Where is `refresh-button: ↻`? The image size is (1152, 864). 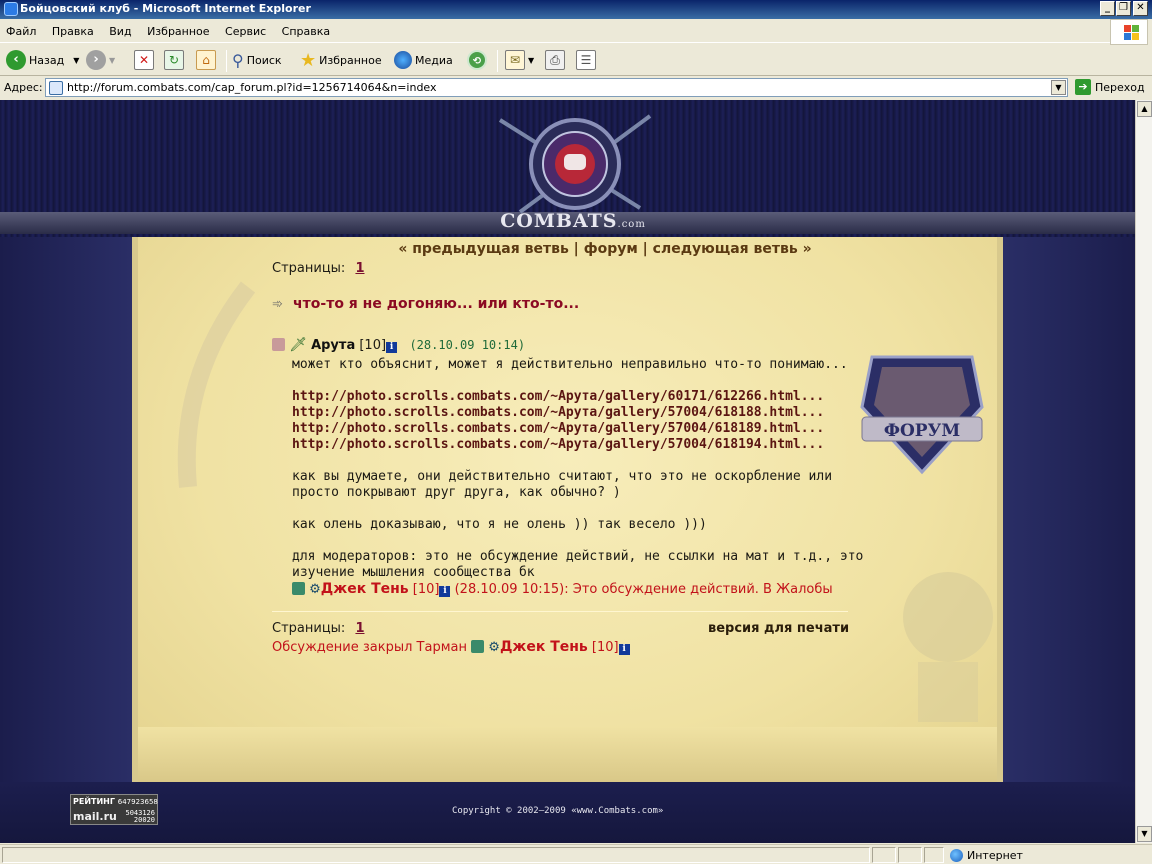
refresh-button: ↻ is located at coordinates (174, 60).